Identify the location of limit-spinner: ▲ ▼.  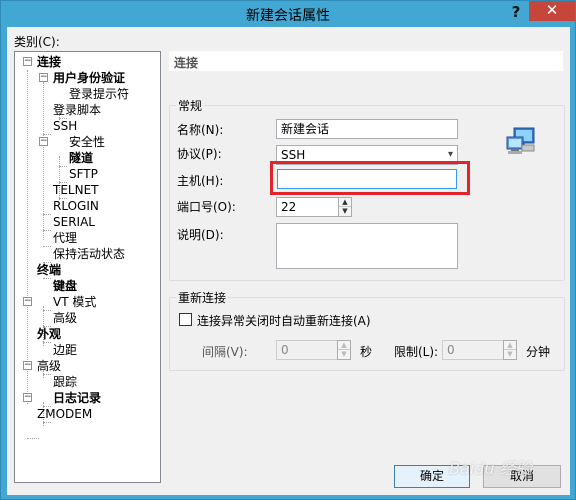
(510, 350).